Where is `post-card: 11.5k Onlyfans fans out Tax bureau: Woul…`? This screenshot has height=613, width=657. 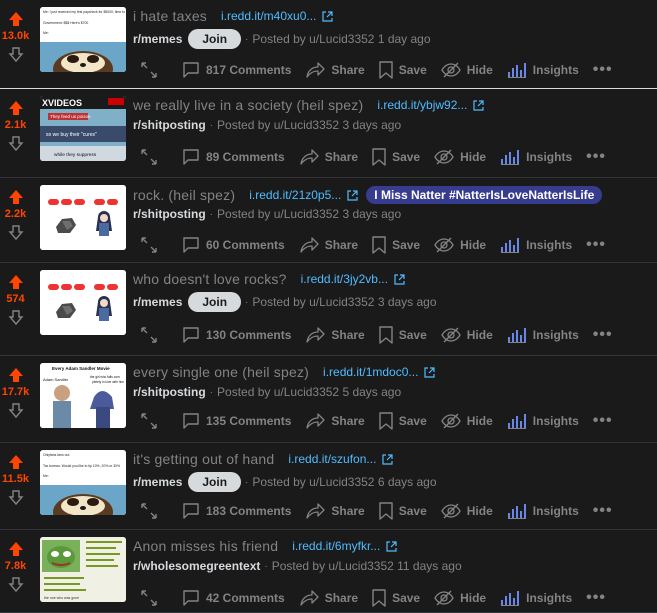 post-card: 11.5k Onlyfans fans out Tax bureau: Woul… is located at coordinates (328, 486).